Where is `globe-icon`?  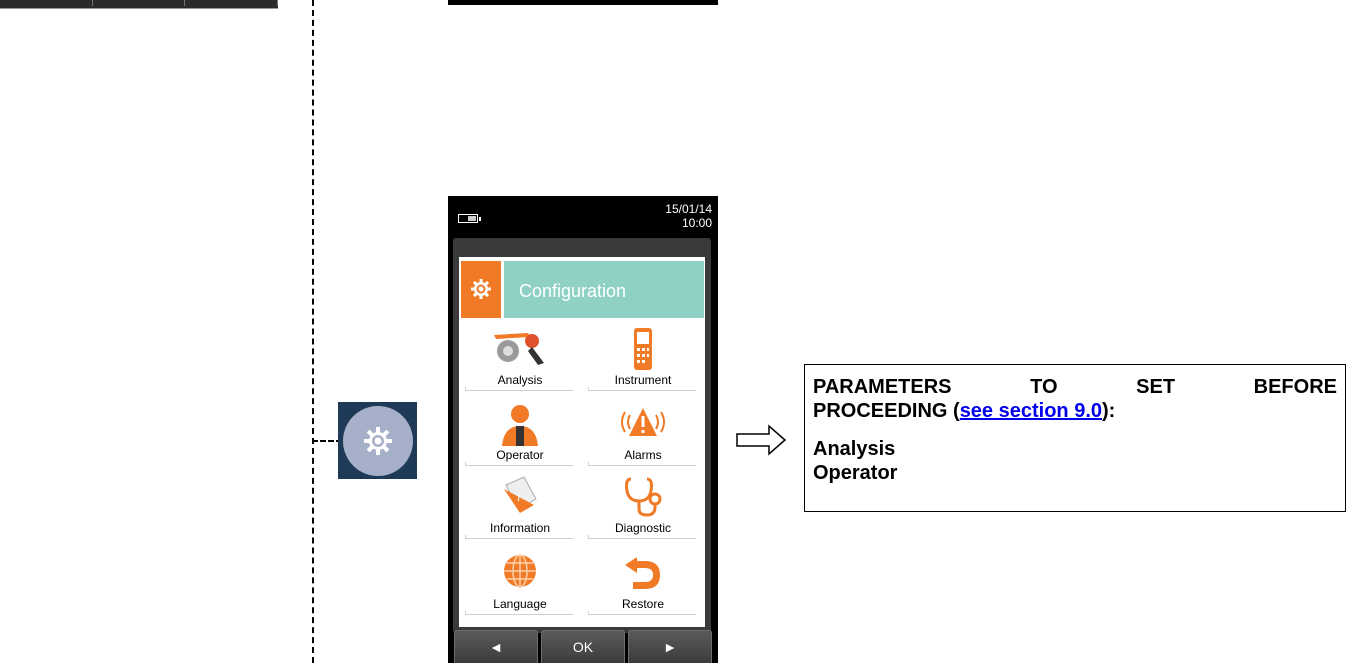 globe-icon is located at coordinates (520, 571).